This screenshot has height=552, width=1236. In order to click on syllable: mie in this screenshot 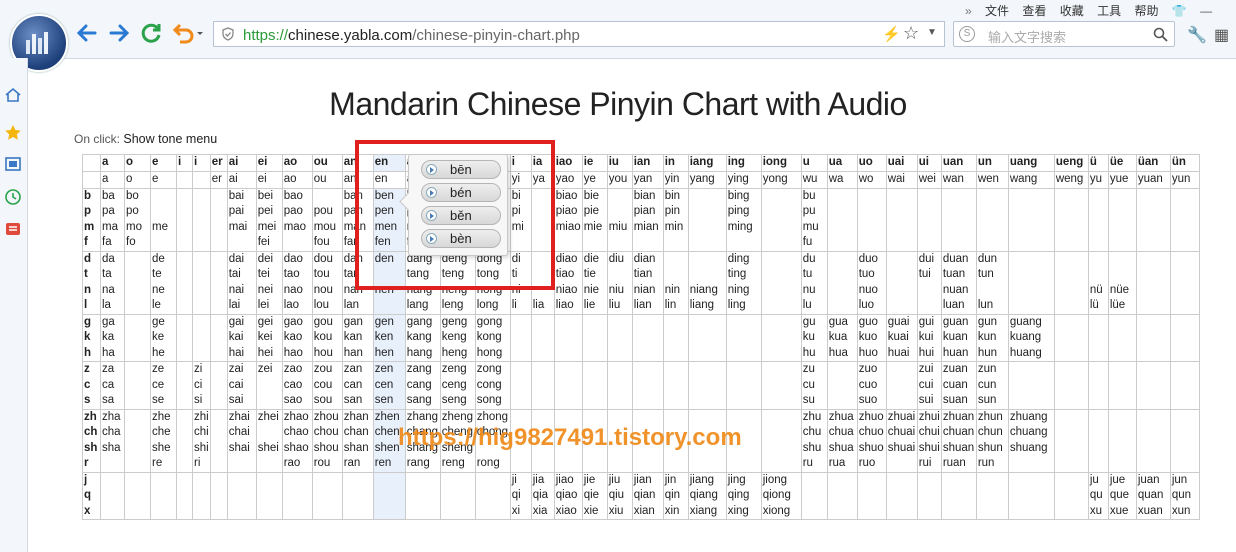, I will do `click(595, 228)`.